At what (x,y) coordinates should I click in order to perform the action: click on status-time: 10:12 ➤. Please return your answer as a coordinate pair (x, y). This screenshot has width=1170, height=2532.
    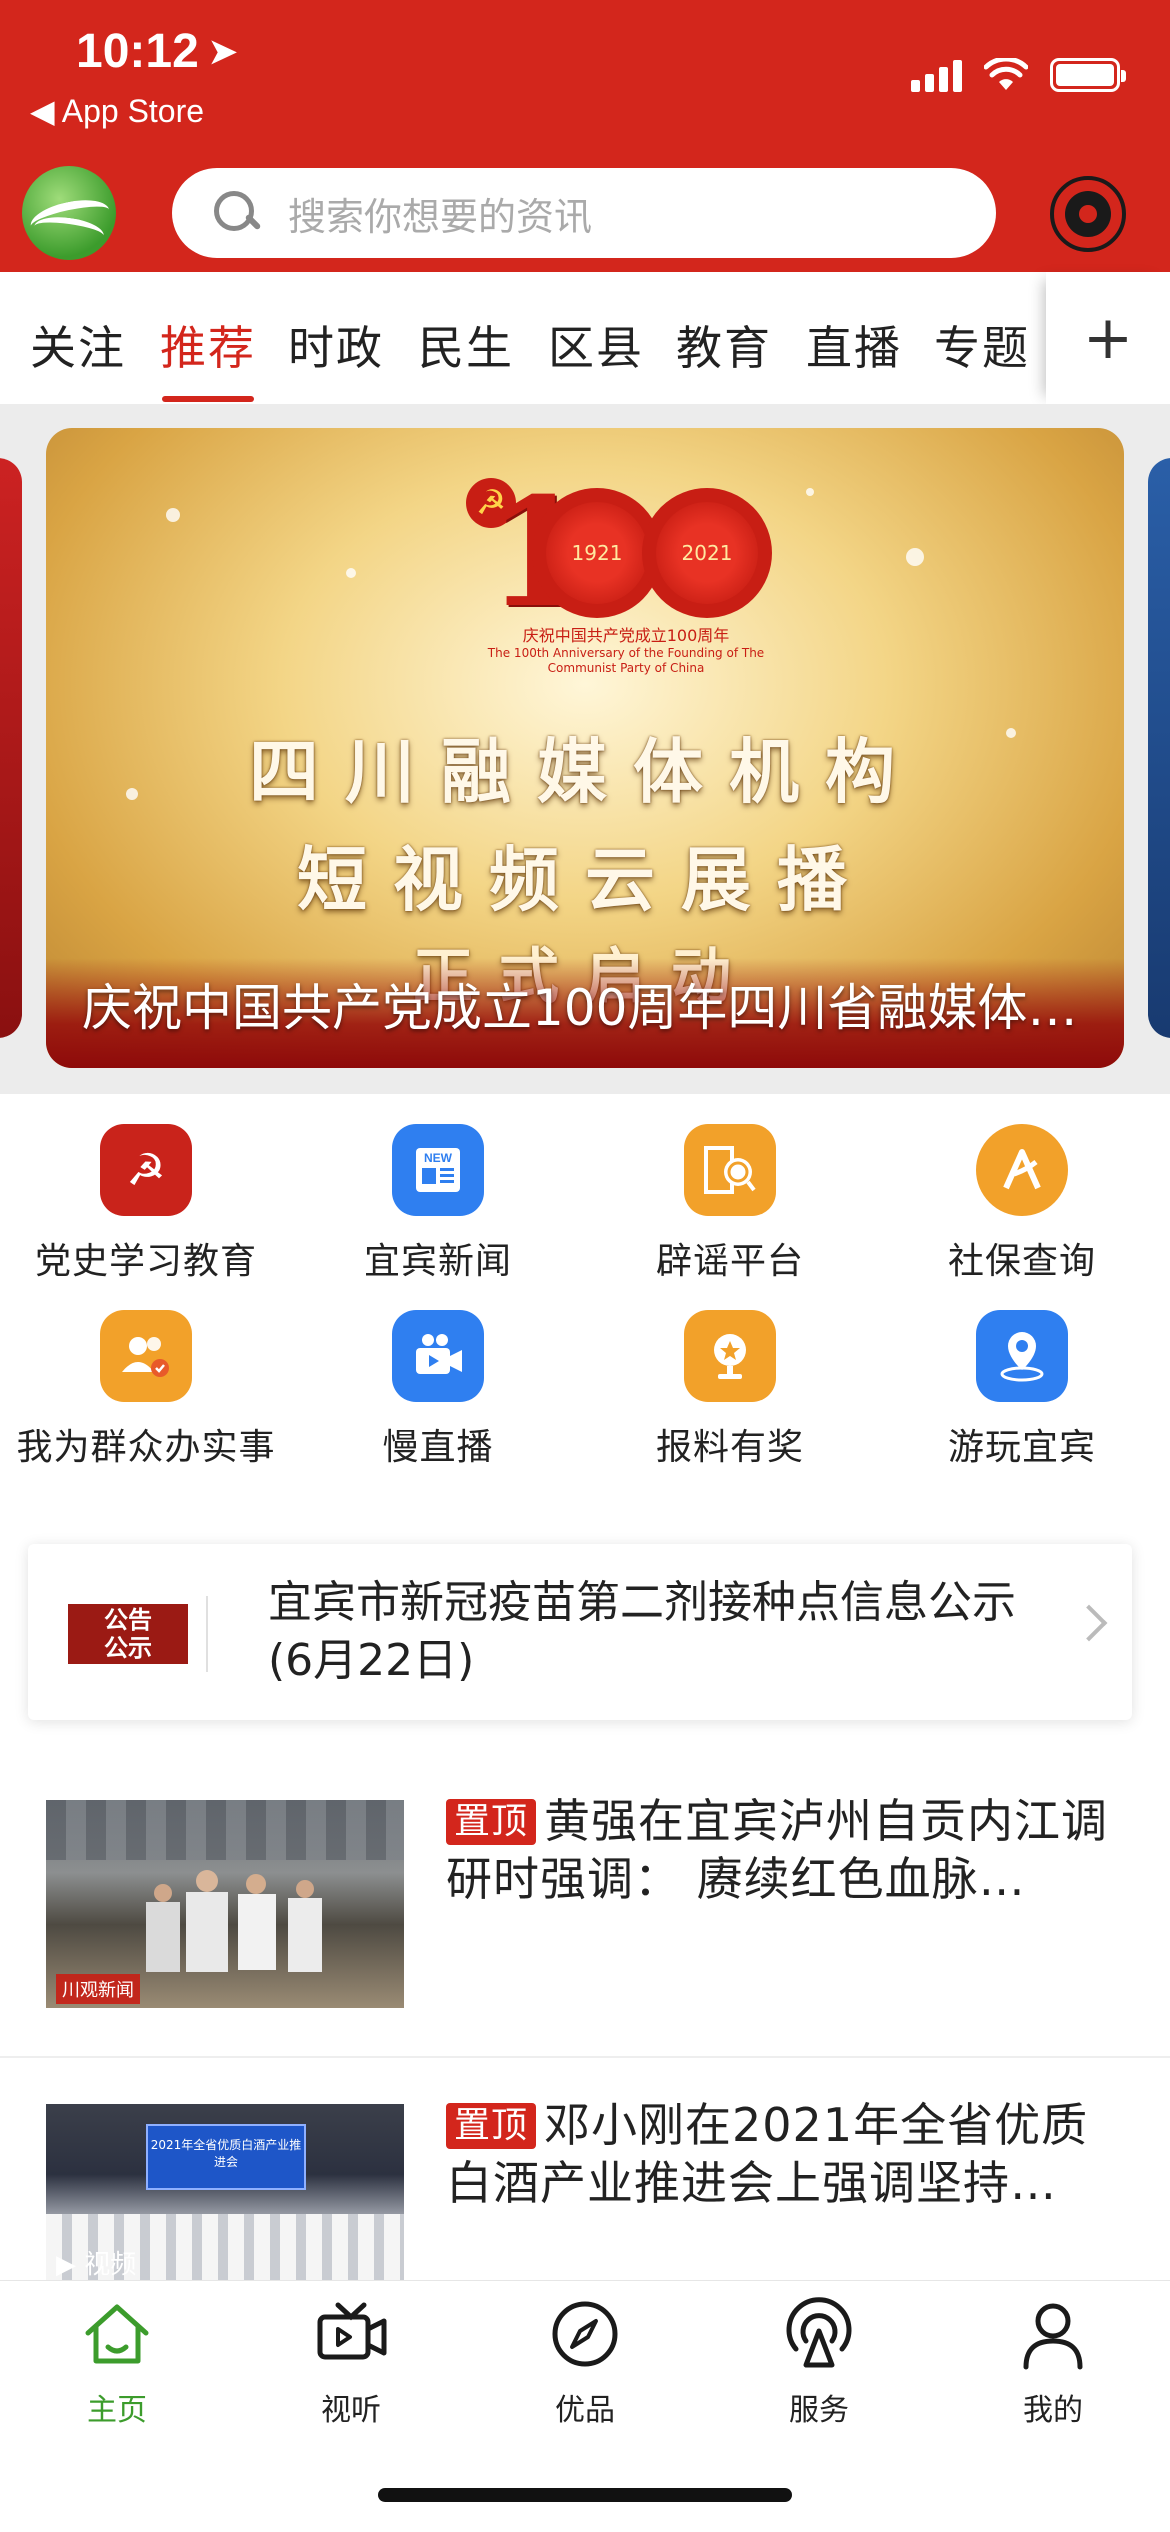
    Looking at the image, I should click on (156, 51).